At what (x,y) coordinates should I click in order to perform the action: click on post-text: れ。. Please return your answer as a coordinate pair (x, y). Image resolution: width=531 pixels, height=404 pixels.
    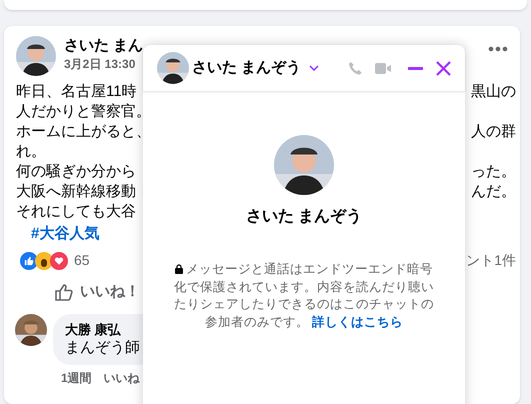
    Looking at the image, I should click on (31, 152).